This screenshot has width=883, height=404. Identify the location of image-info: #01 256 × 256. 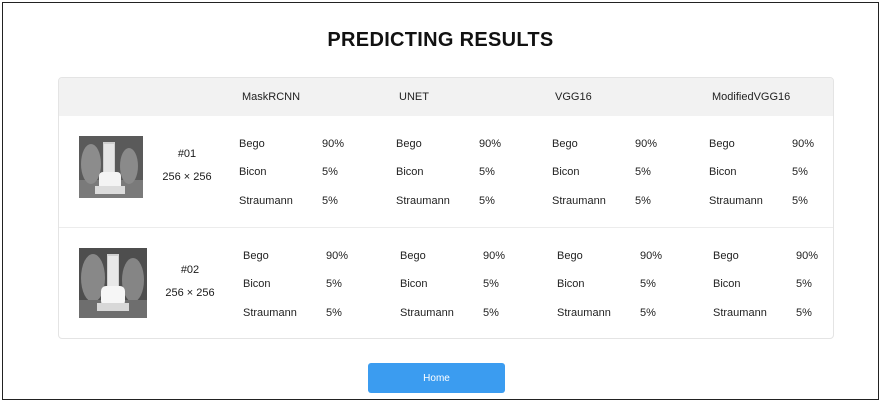
(187, 166).